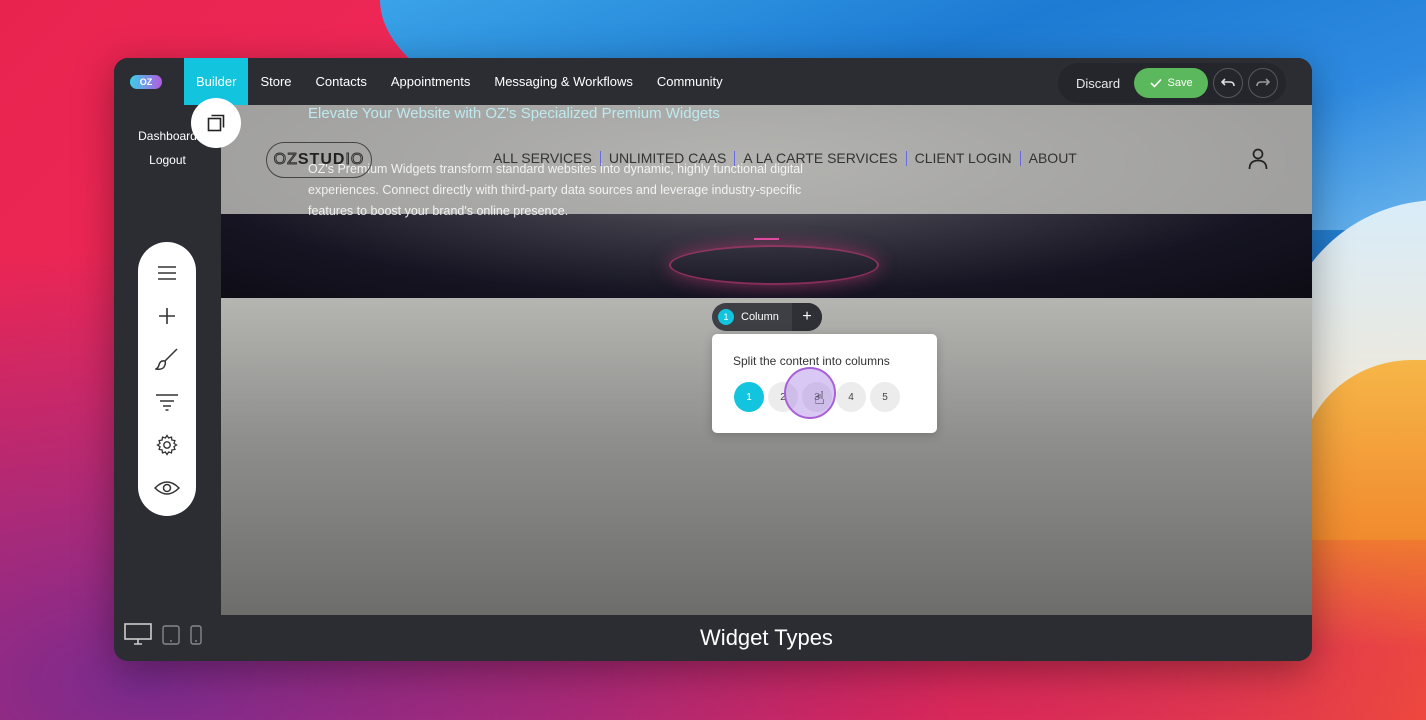  Describe the element at coordinates (819, 398) in the screenshot. I see `pointer-hand-icon: ☝` at that location.